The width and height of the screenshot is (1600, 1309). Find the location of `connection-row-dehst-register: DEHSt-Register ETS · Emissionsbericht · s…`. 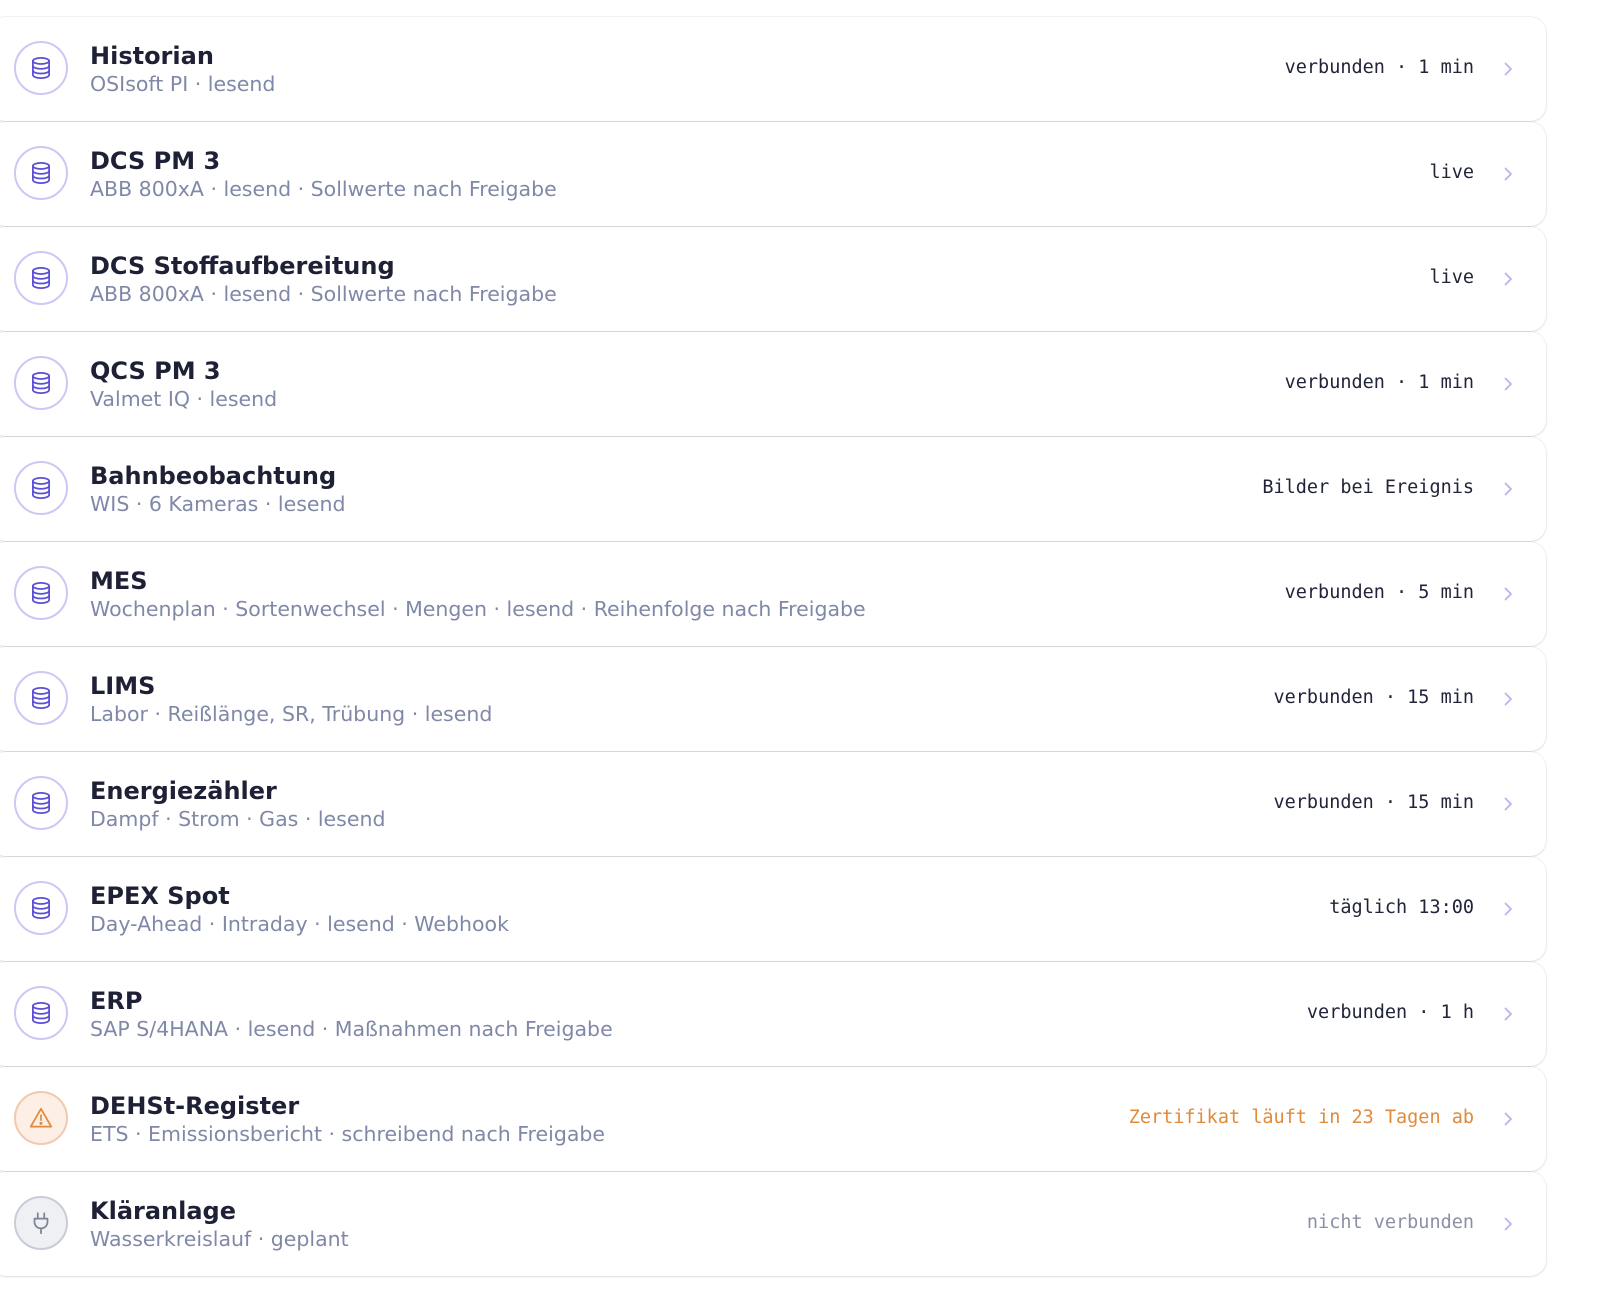

connection-row-dehst-register: DEHSt-Register ETS · Emissionsbericht · s… is located at coordinates (773, 1119).